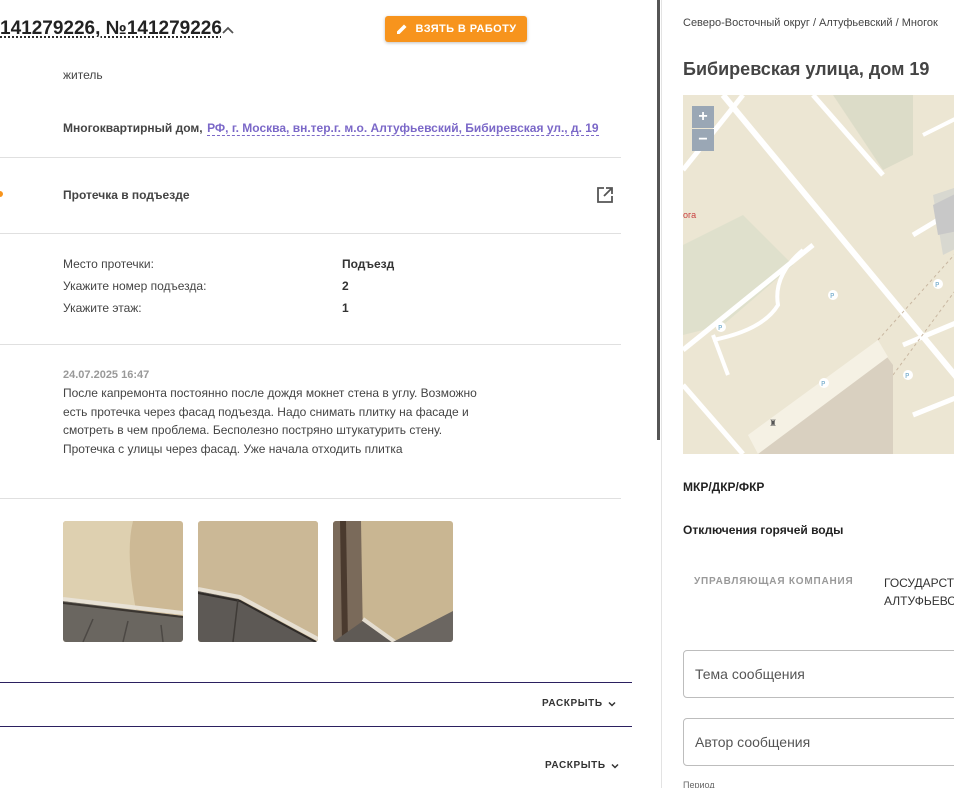  What do you see at coordinates (750, 674) in the screenshot?
I see `subject-placeholder: Тема сообщения` at bounding box center [750, 674].